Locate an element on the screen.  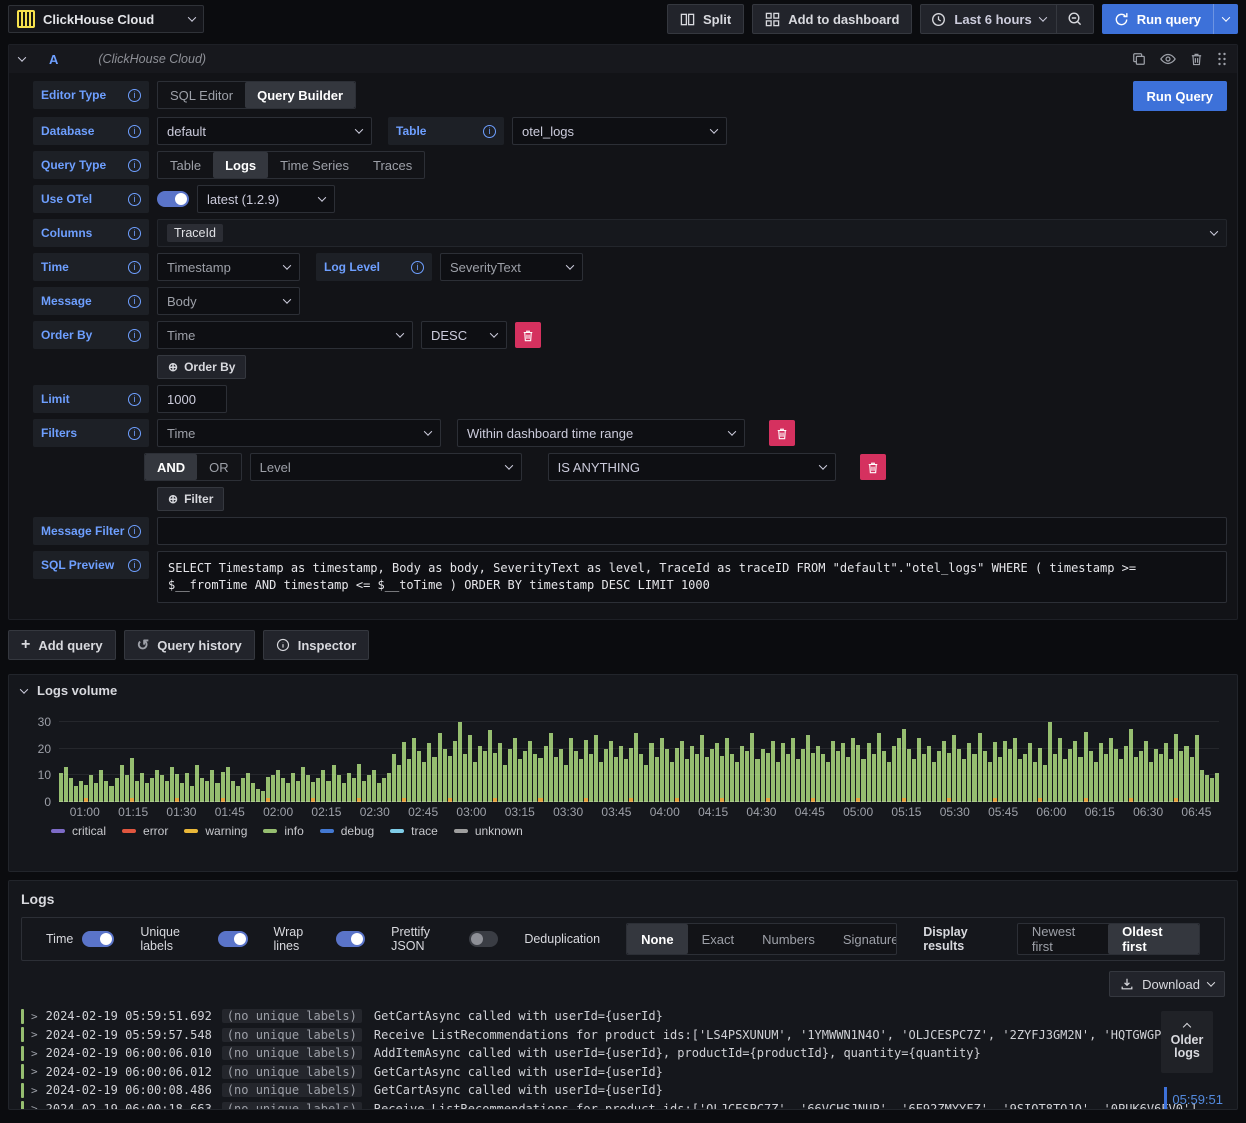
query-history-button: ↺ Query history is located at coordinates (189, 645).